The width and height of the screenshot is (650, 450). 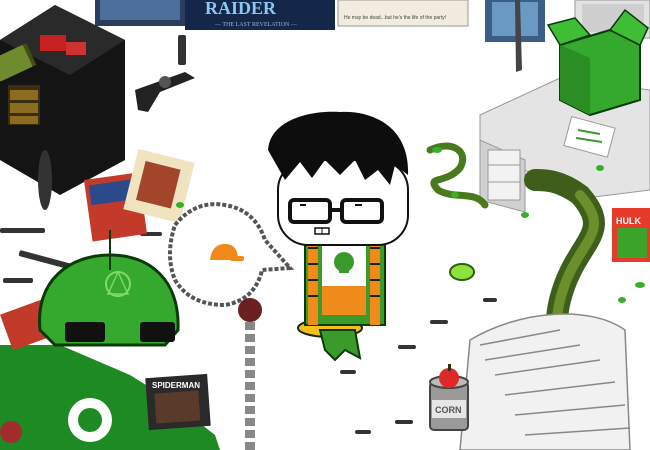 I want to click on player-character, so click(x=338, y=236).